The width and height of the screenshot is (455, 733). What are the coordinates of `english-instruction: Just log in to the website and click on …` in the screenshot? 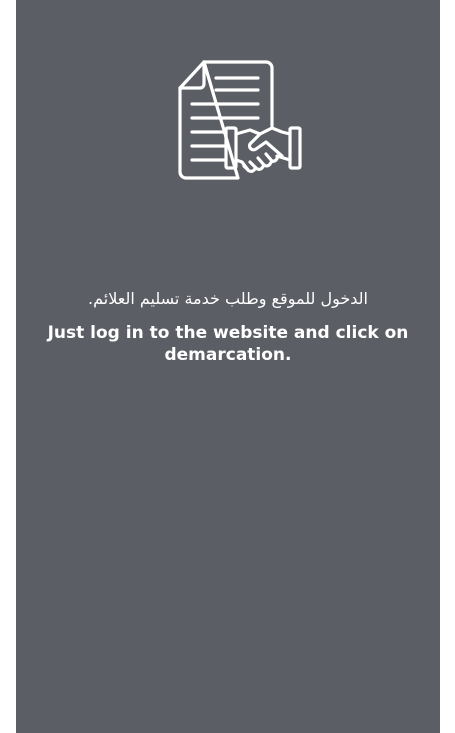 It's located at (228, 344).